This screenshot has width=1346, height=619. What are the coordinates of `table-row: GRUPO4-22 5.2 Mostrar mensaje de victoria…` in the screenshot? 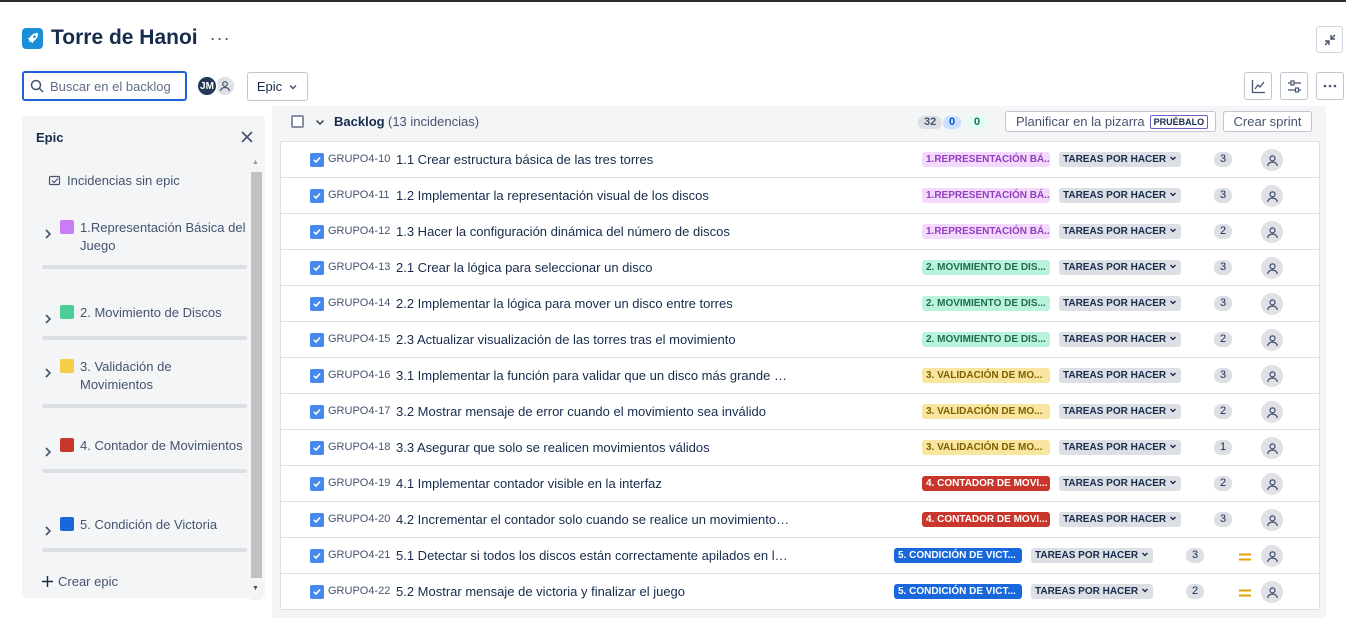 It's located at (800, 592).